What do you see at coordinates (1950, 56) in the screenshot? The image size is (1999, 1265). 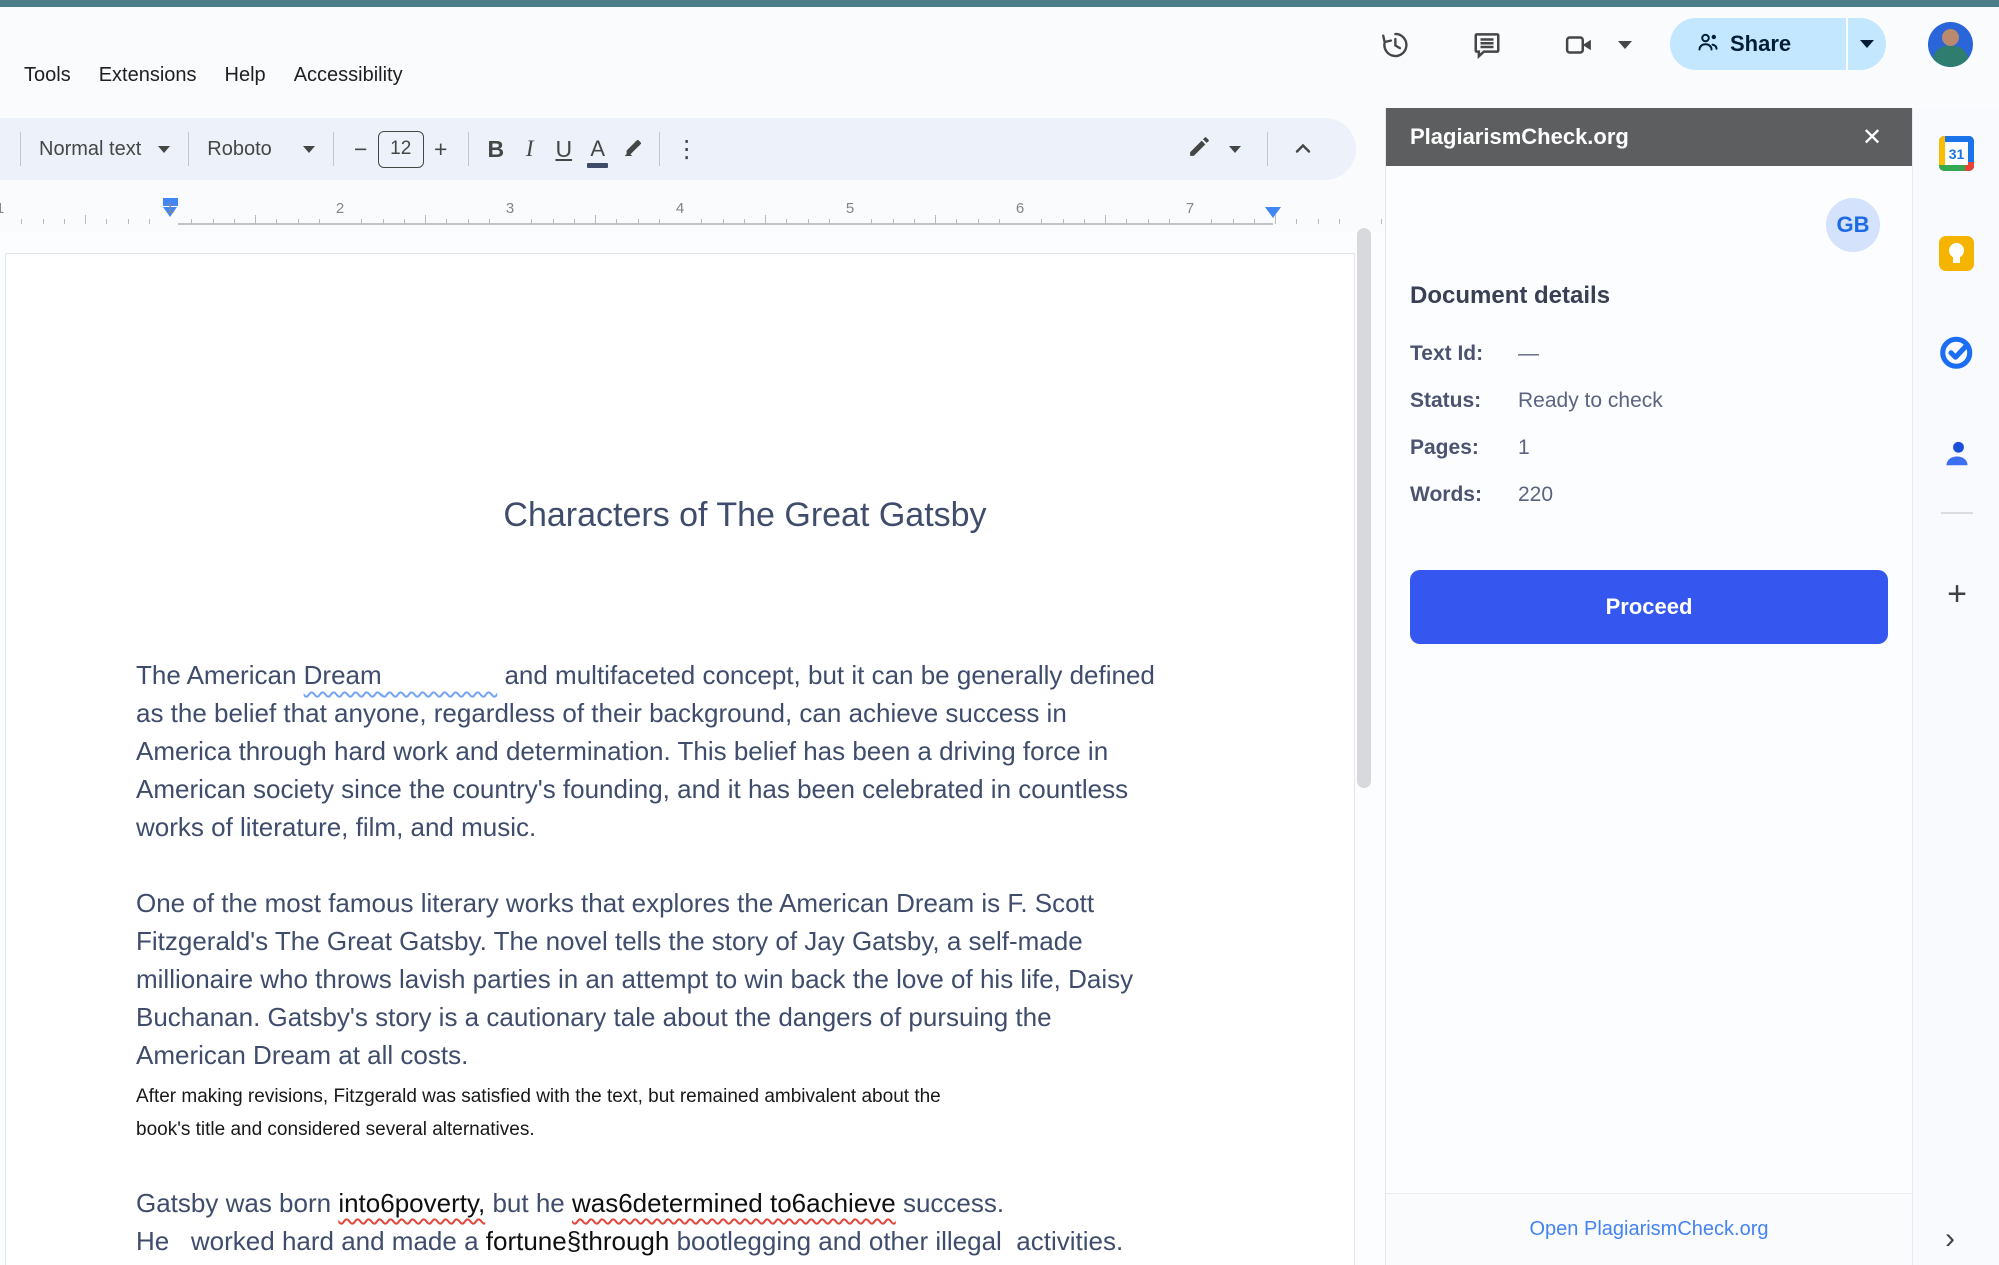 I see `avatar-body` at bounding box center [1950, 56].